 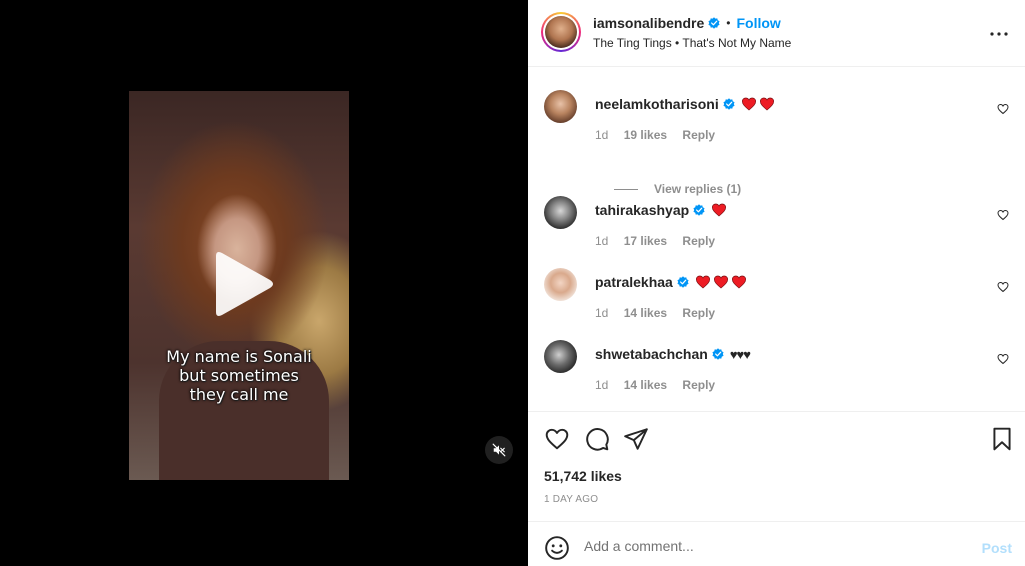 I want to click on share-icon, so click(x=636, y=439).